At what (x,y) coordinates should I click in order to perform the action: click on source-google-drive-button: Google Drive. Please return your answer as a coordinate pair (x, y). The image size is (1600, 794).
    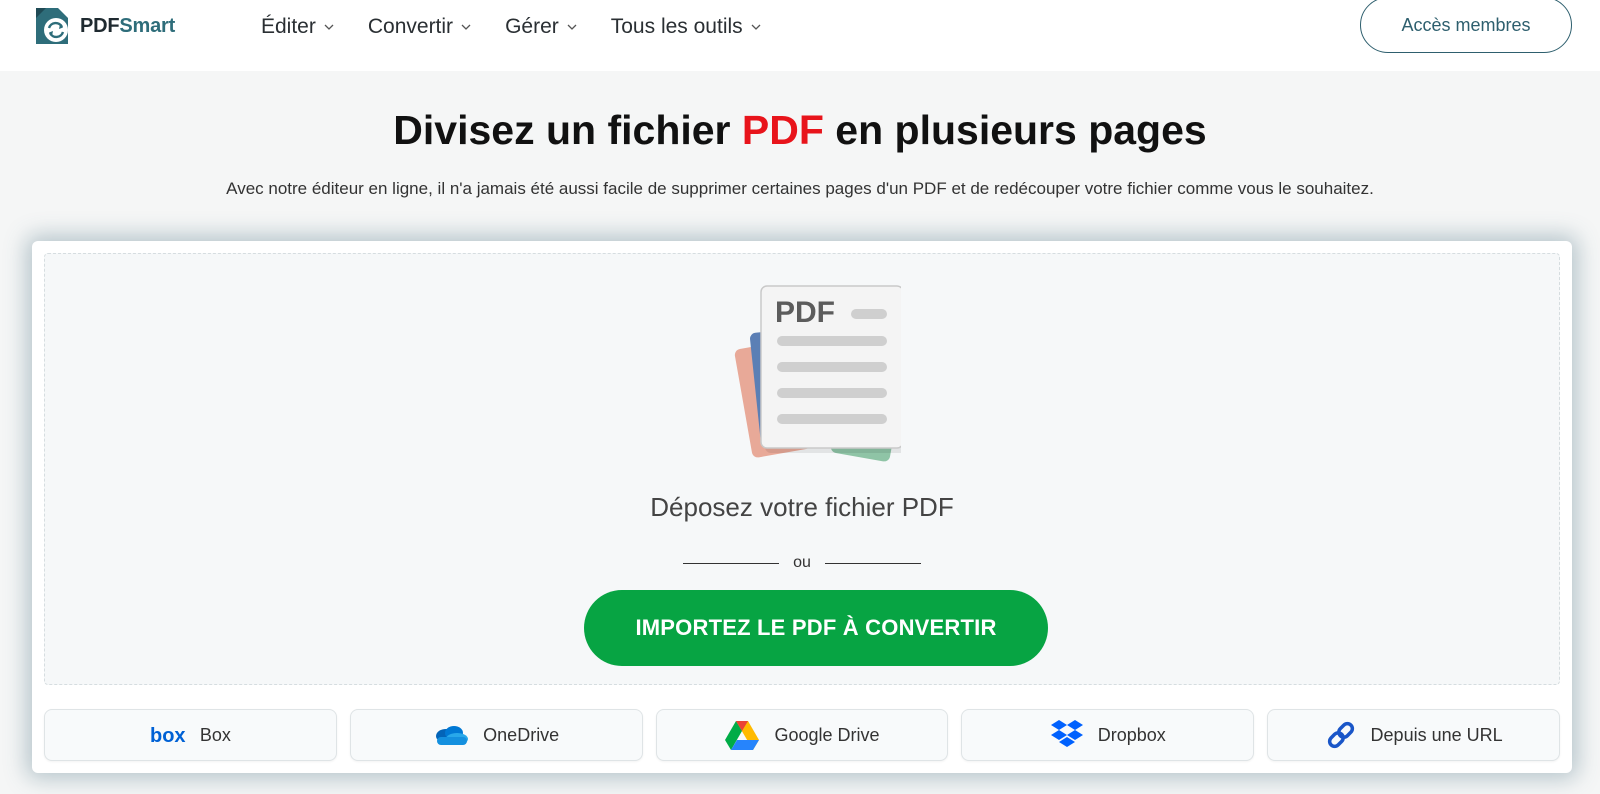
    Looking at the image, I should click on (802, 735).